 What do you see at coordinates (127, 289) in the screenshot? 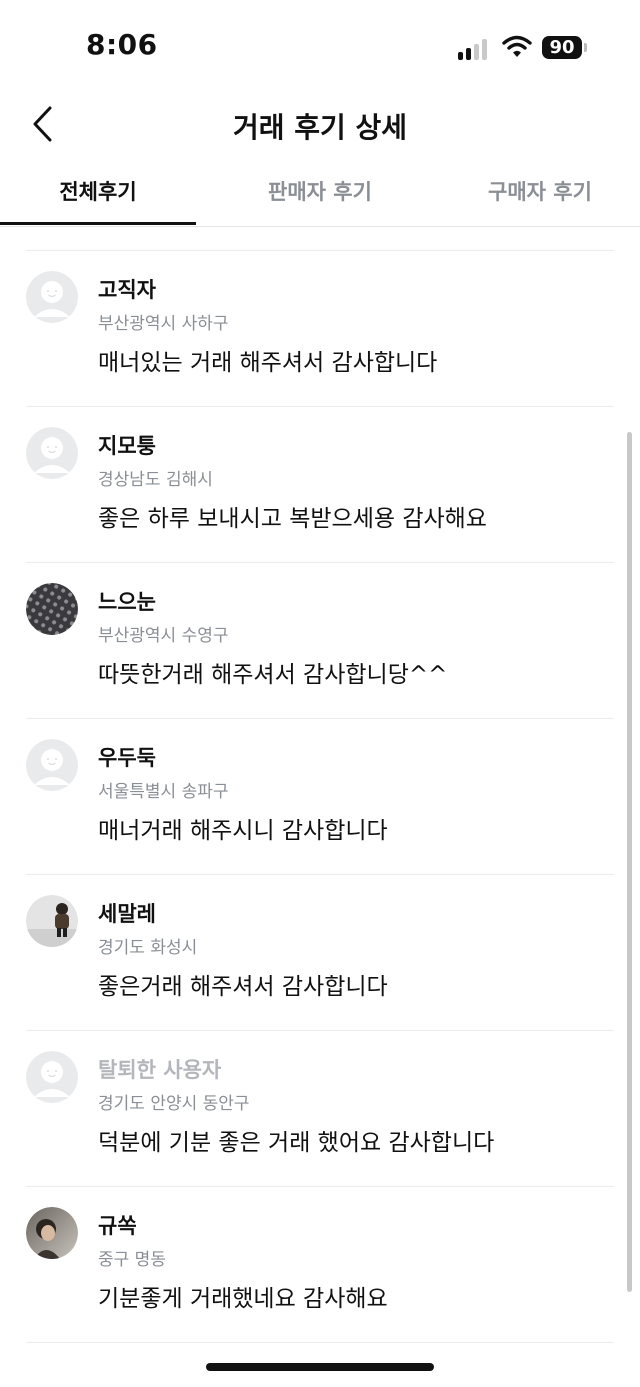
I see `reviewer-name: 고직자` at bounding box center [127, 289].